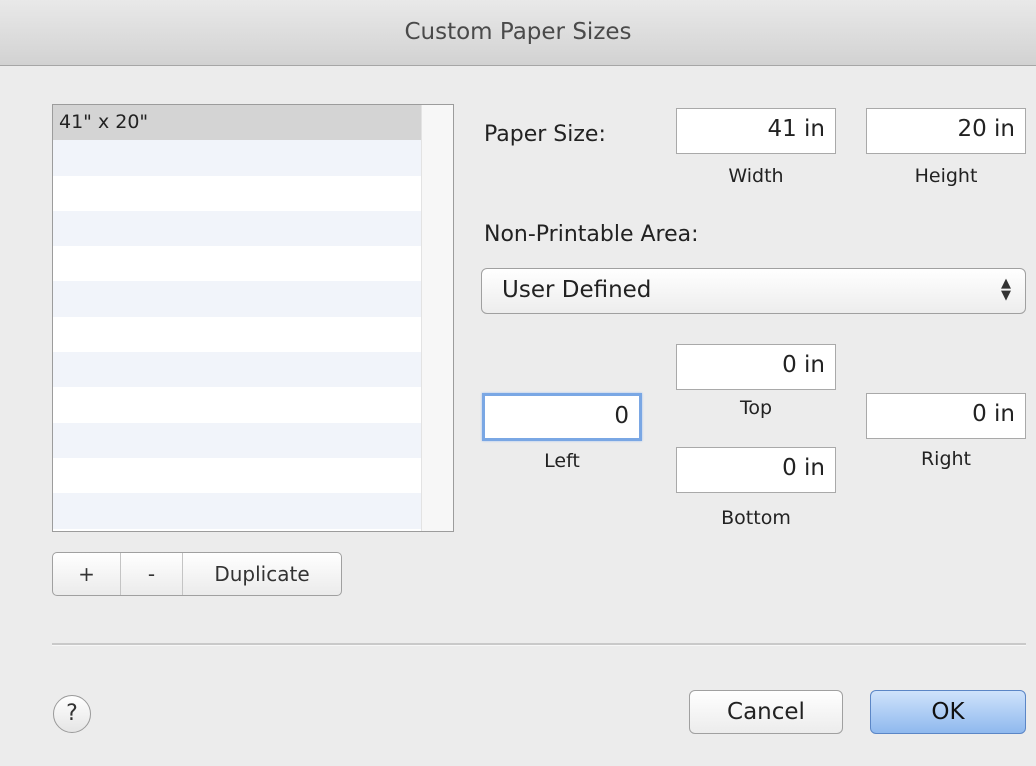 Image resolution: width=1036 pixels, height=766 pixels. What do you see at coordinates (756, 408) in the screenshot?
I see `top-label: Top` at bounding box center [756, 408].